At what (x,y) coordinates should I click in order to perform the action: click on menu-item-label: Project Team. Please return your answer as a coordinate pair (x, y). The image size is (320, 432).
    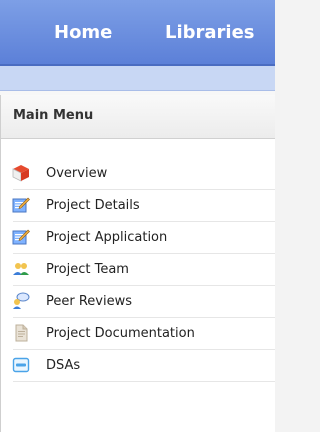
    Looking at the image, I should click on (87, 269).